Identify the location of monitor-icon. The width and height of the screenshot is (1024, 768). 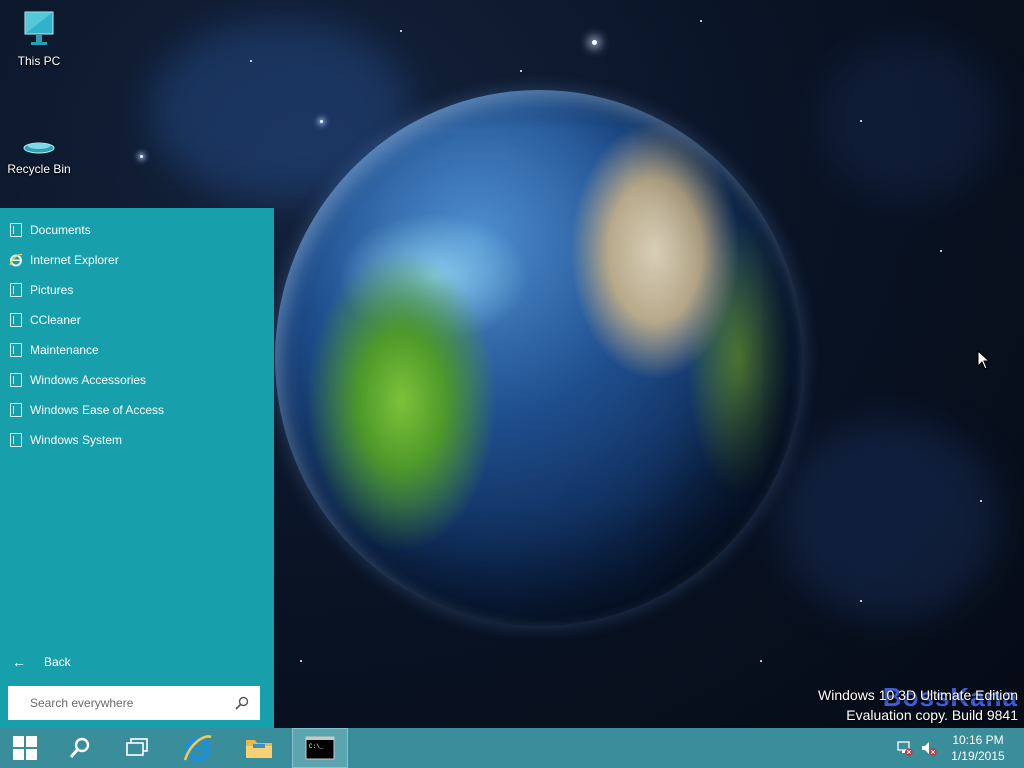
(39, 28).